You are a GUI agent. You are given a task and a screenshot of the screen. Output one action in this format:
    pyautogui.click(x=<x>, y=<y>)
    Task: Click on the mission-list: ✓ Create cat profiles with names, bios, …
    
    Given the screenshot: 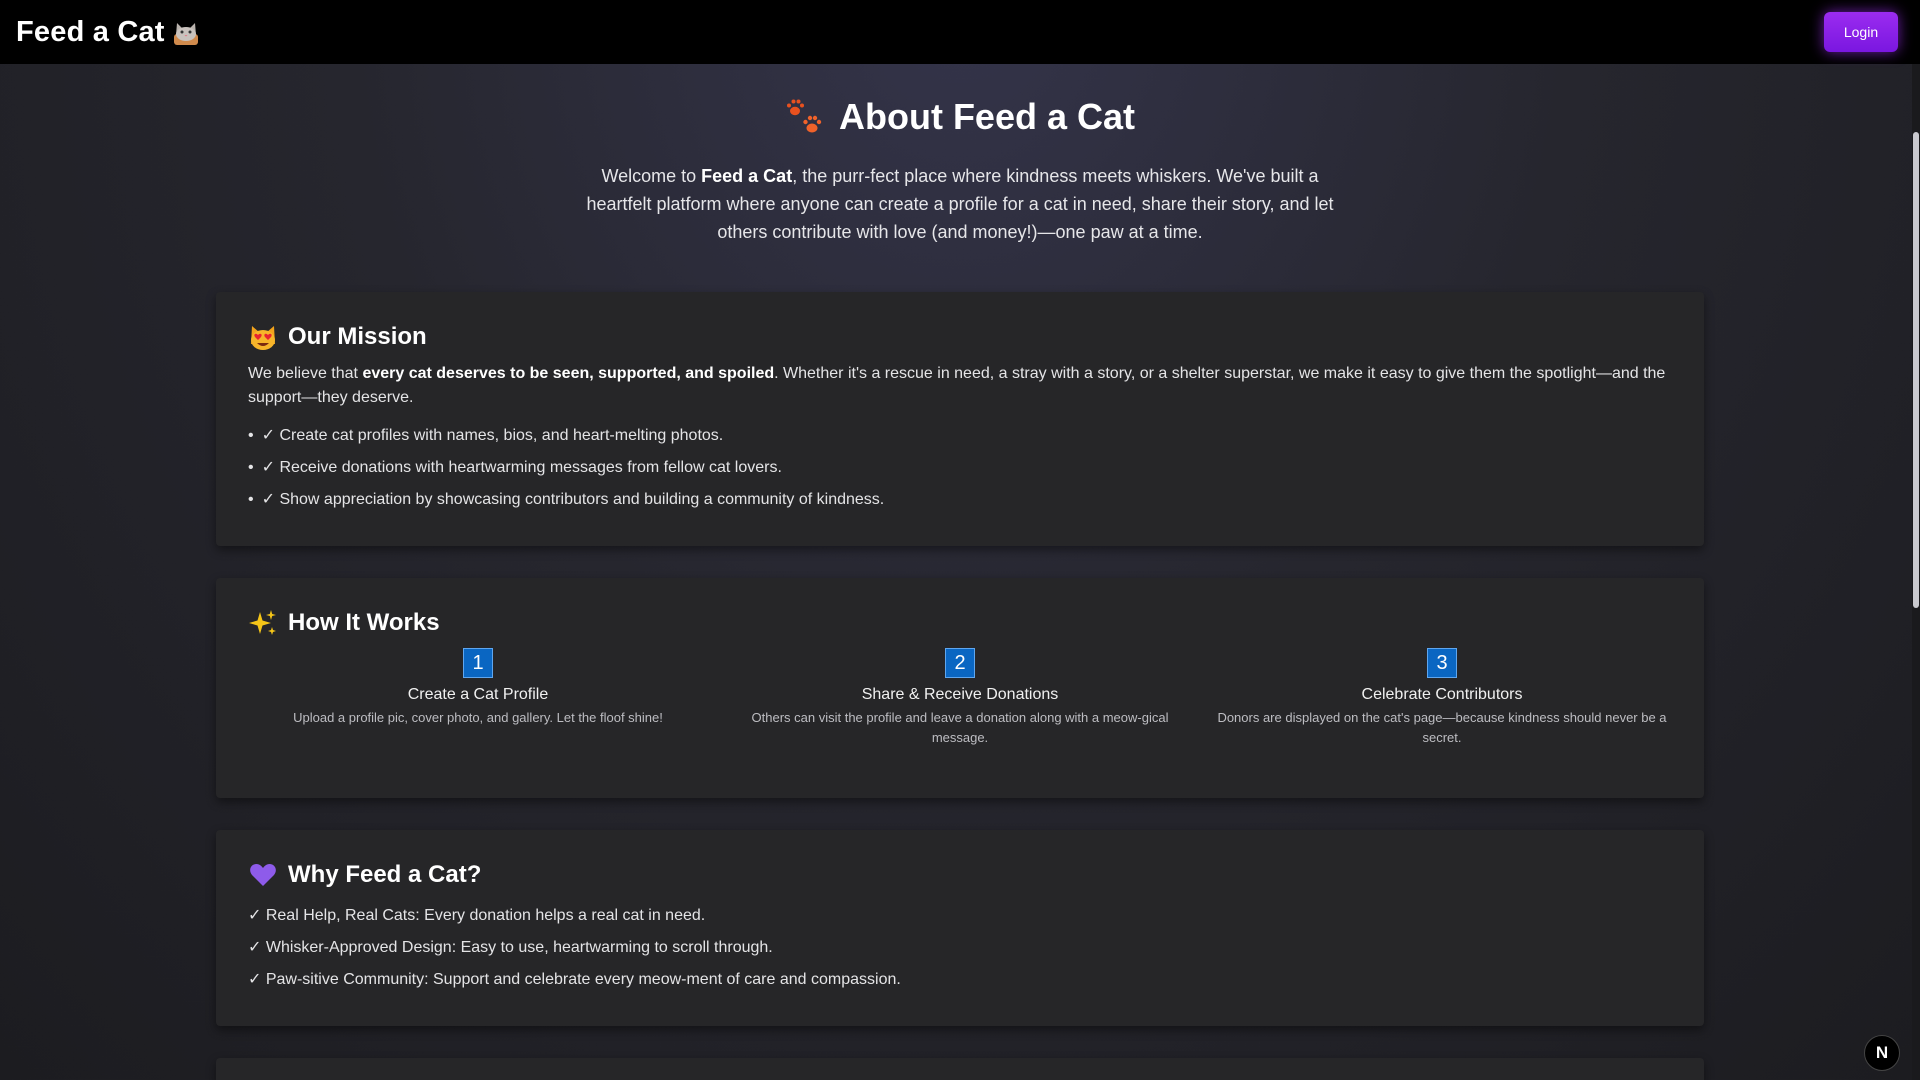 What is the action you would take?
    pyautogui.click(x=960, y=468)
    